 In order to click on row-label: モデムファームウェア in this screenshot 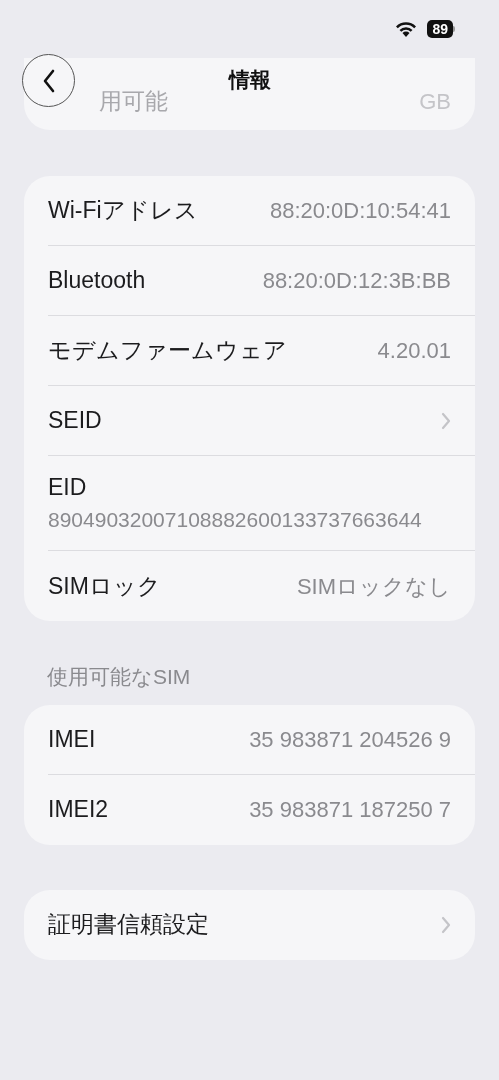, I will do `click(167, 351)`.